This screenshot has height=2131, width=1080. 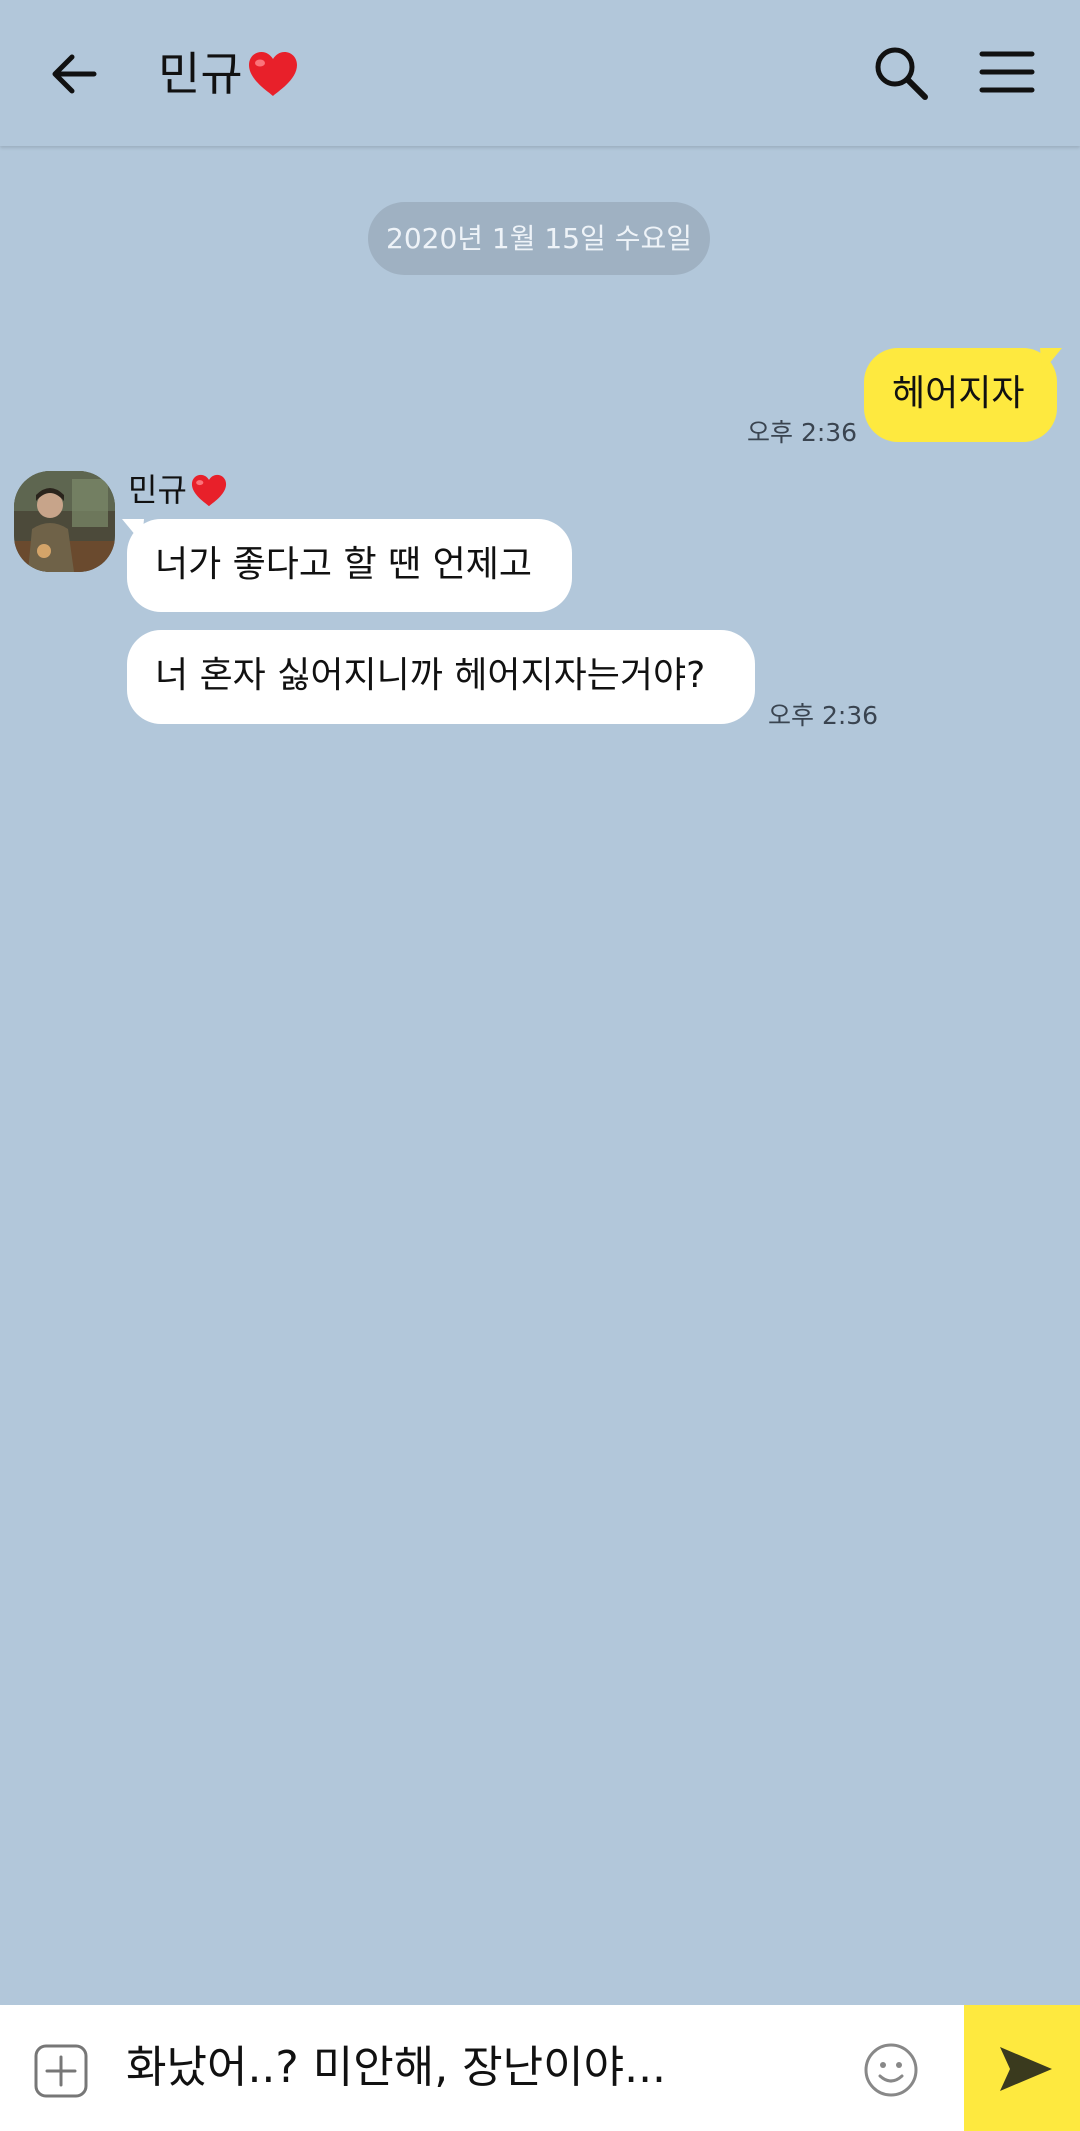 I want to click on search-icon, so click(x=901, y=73).